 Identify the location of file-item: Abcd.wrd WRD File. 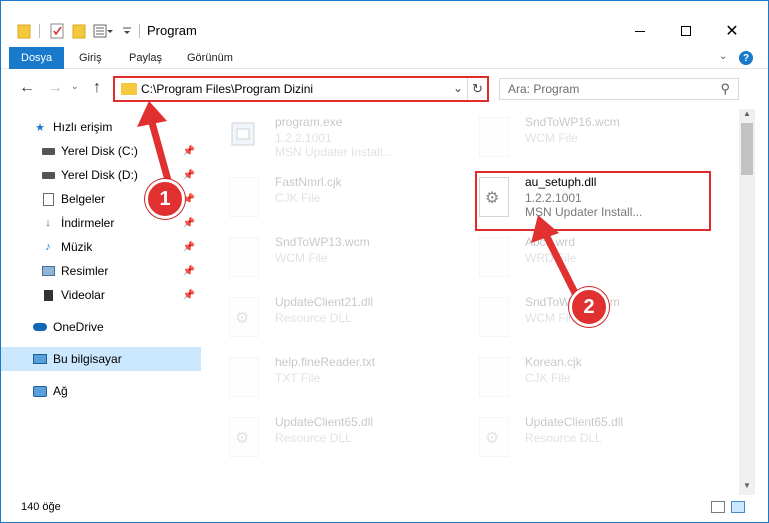
(573, 260).